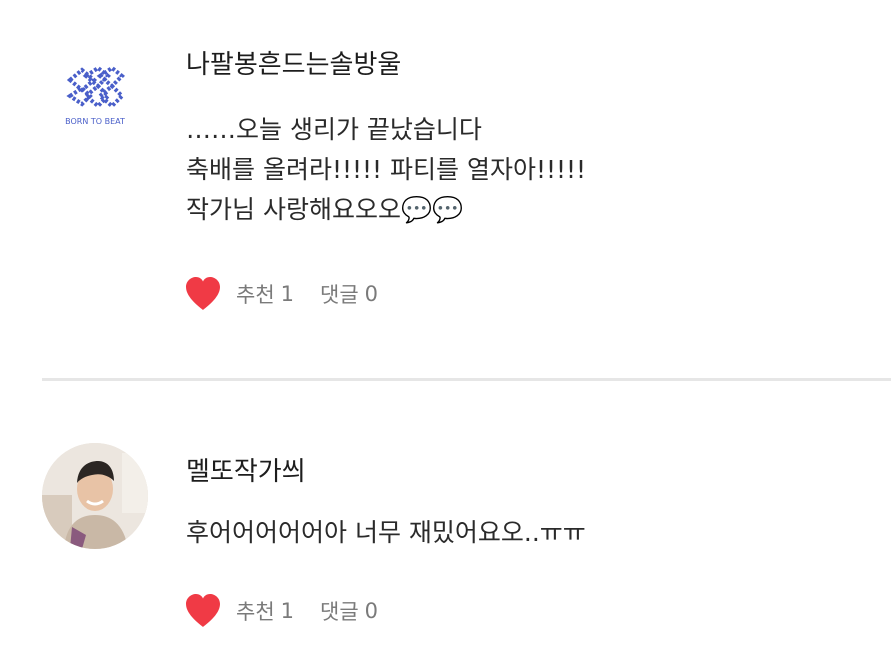 This screenshot has width=891, height=668. I want to click on born-to-beat-logo: BORN TO BEAT, so click(95, 95).